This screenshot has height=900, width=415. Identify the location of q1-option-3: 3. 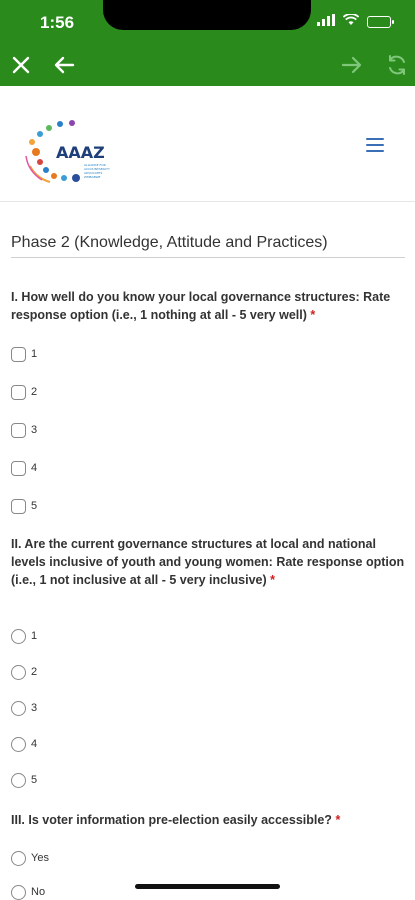
(24, 430).